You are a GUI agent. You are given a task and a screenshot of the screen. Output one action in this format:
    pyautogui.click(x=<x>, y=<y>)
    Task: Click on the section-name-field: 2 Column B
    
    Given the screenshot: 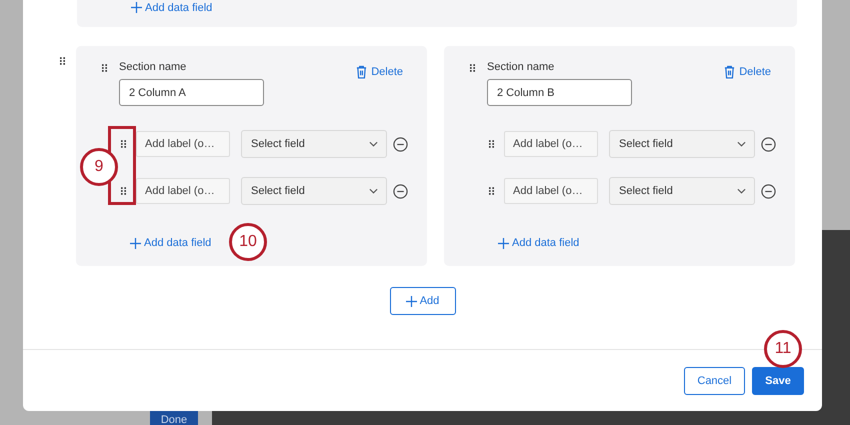 What is the action you would take?
    pyautogui.click(x=559, y=92)
    